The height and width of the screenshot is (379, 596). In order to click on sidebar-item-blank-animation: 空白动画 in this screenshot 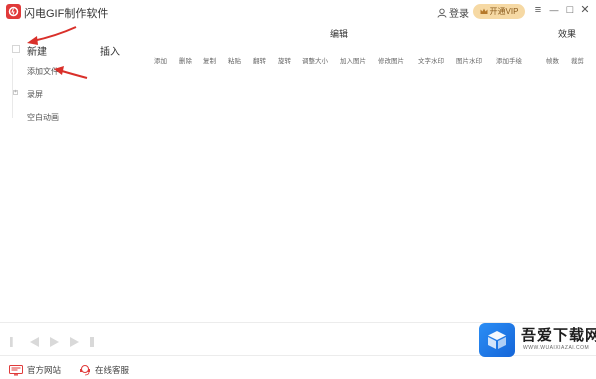, I will do `click(43, 117)`.